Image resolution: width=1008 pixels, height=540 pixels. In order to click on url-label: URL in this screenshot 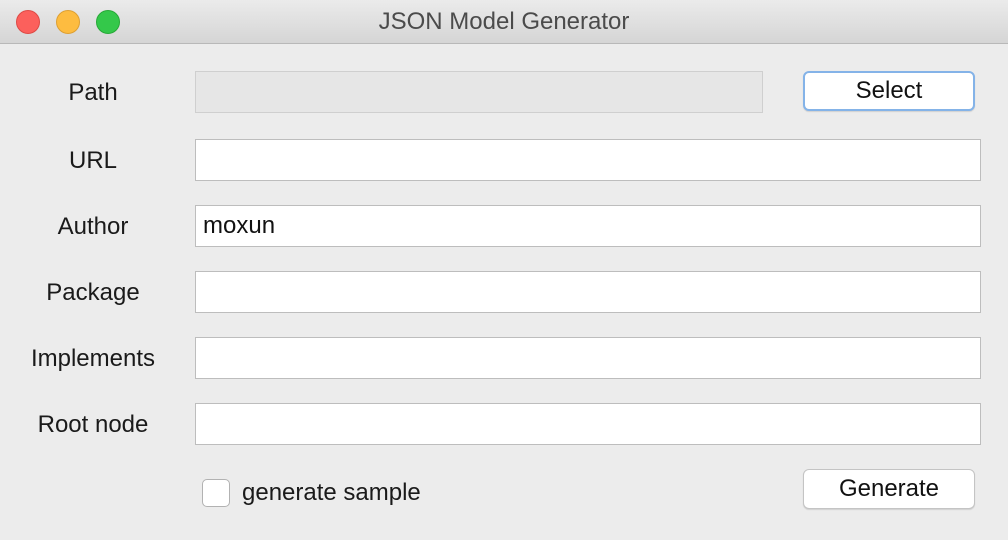, I will do `click(92, 160)`.